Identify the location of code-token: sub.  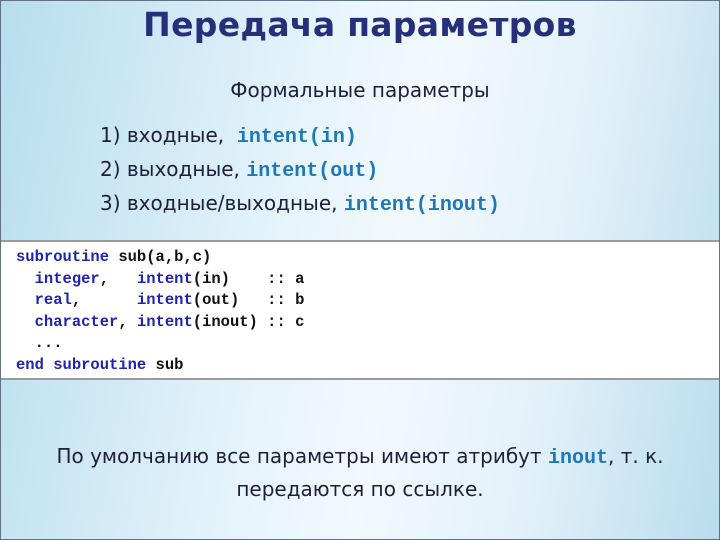
(165, 364).